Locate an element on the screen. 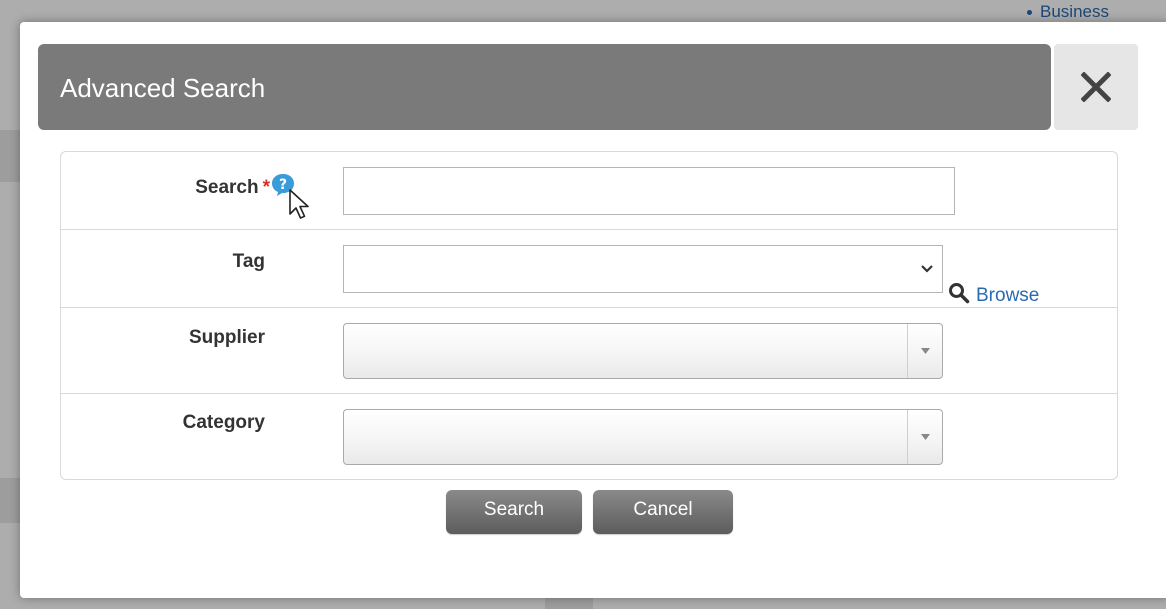  search-label-group: Search *? is located at coordinates (195, 188).